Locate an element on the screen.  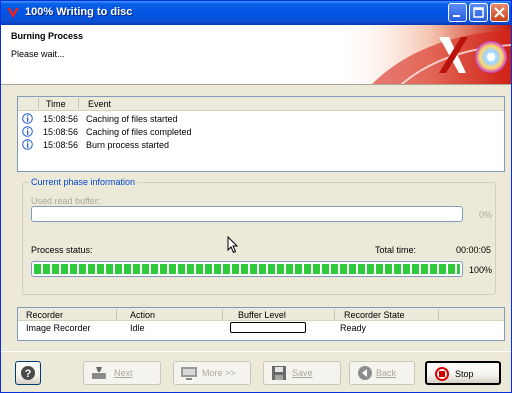
event-log-header: Time Event is located at coordinates (261, 104).